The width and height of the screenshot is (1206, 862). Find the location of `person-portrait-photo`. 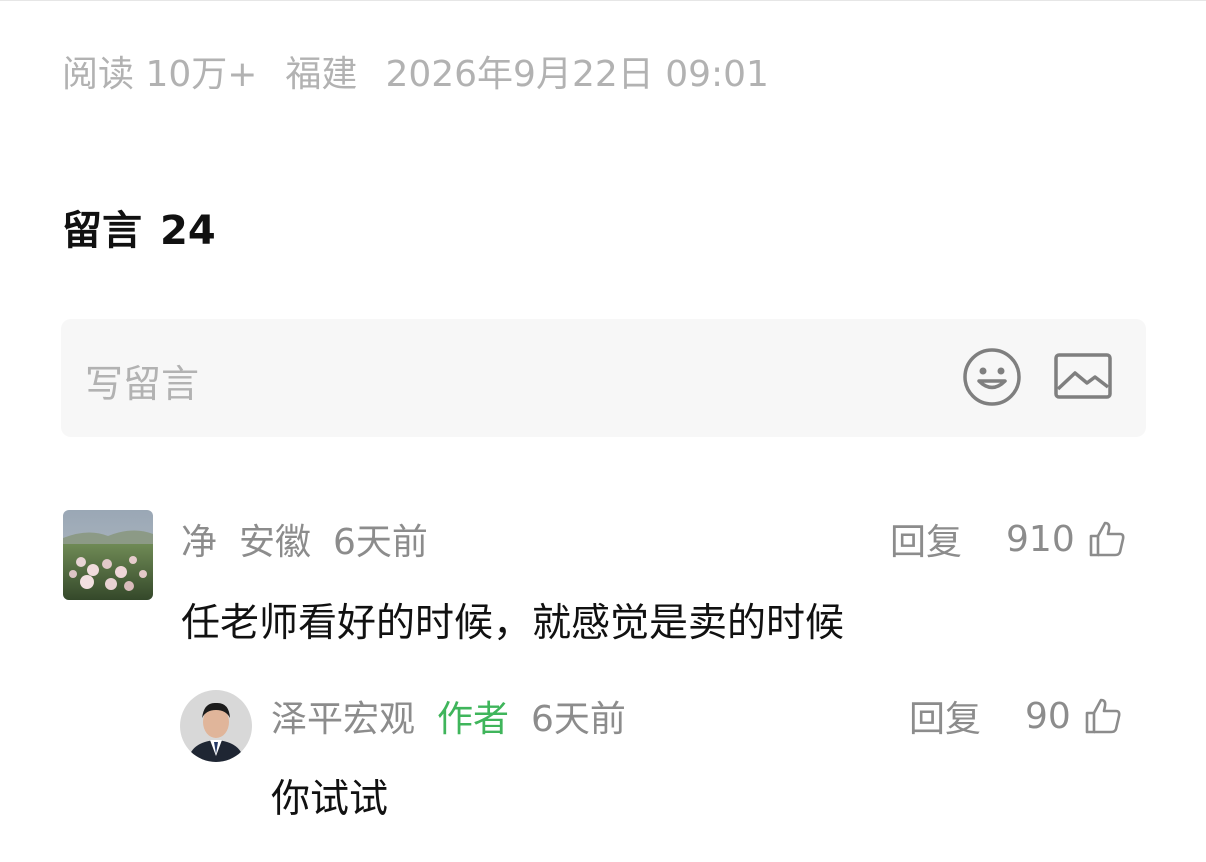

person-portrait-photo is located at coordinates (216, 726).